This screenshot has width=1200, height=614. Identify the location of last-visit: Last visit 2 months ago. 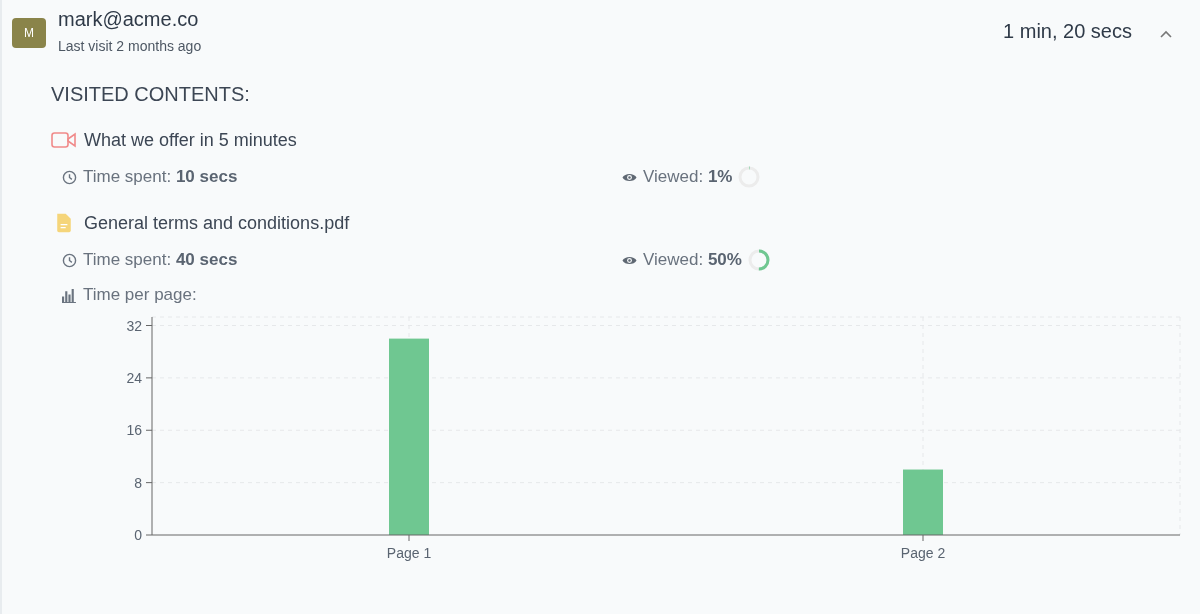
(130, 46).